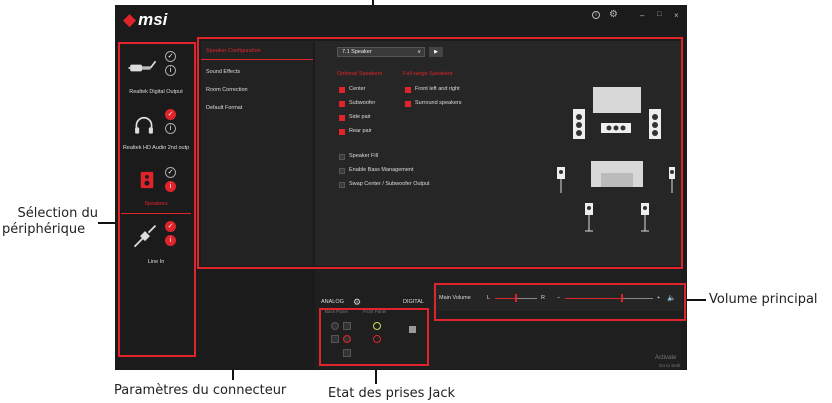 This screenshot has height=403, width=832. Describe the element at coordinates (659, 14) in the screenshot. I see `maximize-button: □` at that location.